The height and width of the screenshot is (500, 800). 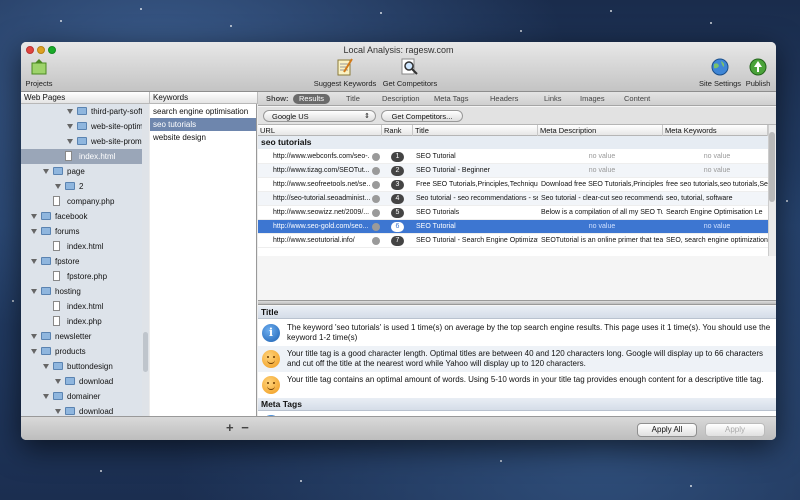 What do you see at coordinates (772, 167) in the screenshot?
I see `table-scroll-thumb` at bounding box center [772, 167].